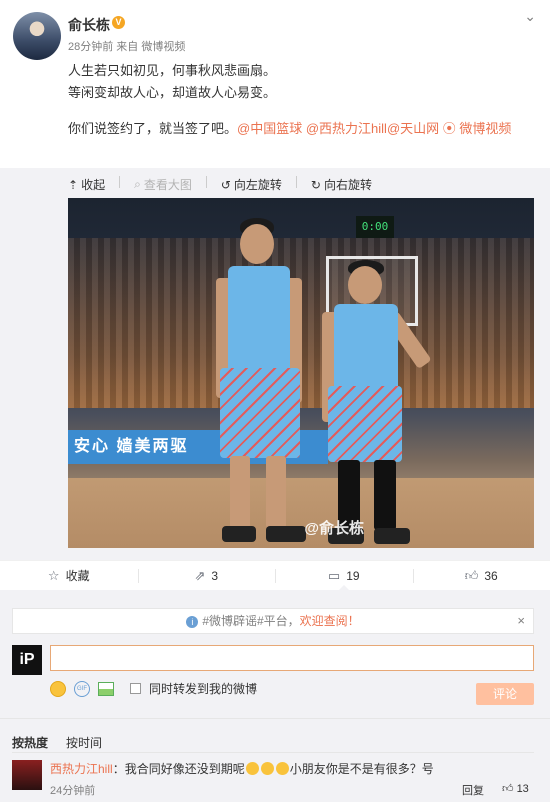 This screenshot has width=550, height=802. Describe the element at coordinates (378, 404) in the screenshot. I see `player-right` at that location.